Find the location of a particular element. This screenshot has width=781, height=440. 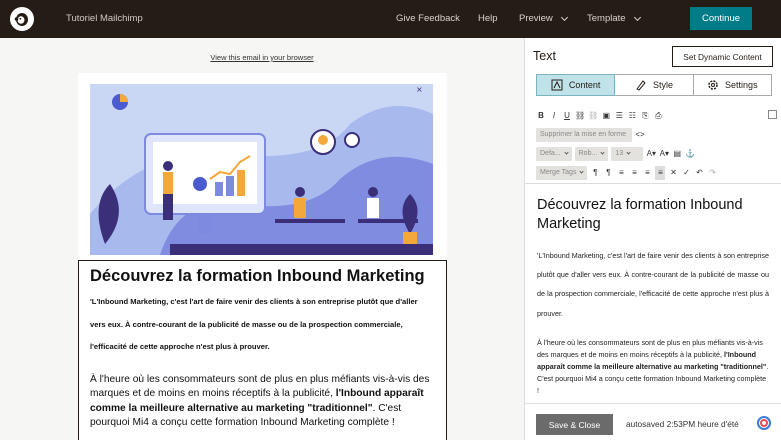

paragraph-rtl-icon: ¶ is located at coordinates (608, 173).